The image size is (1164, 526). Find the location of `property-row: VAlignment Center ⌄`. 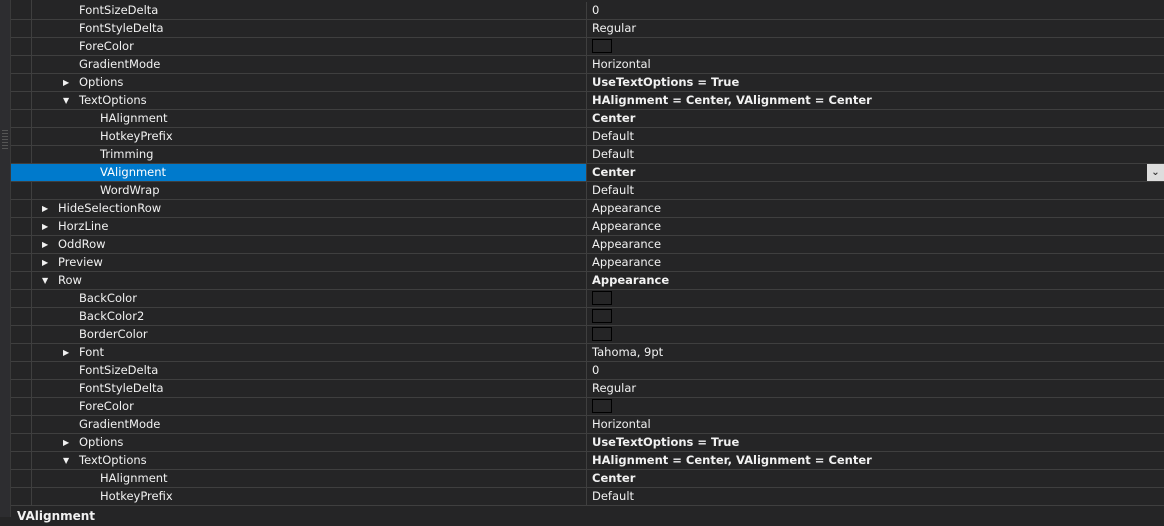

property-row: VAlignment Center ⌄ is located at coordinates (587, 173).